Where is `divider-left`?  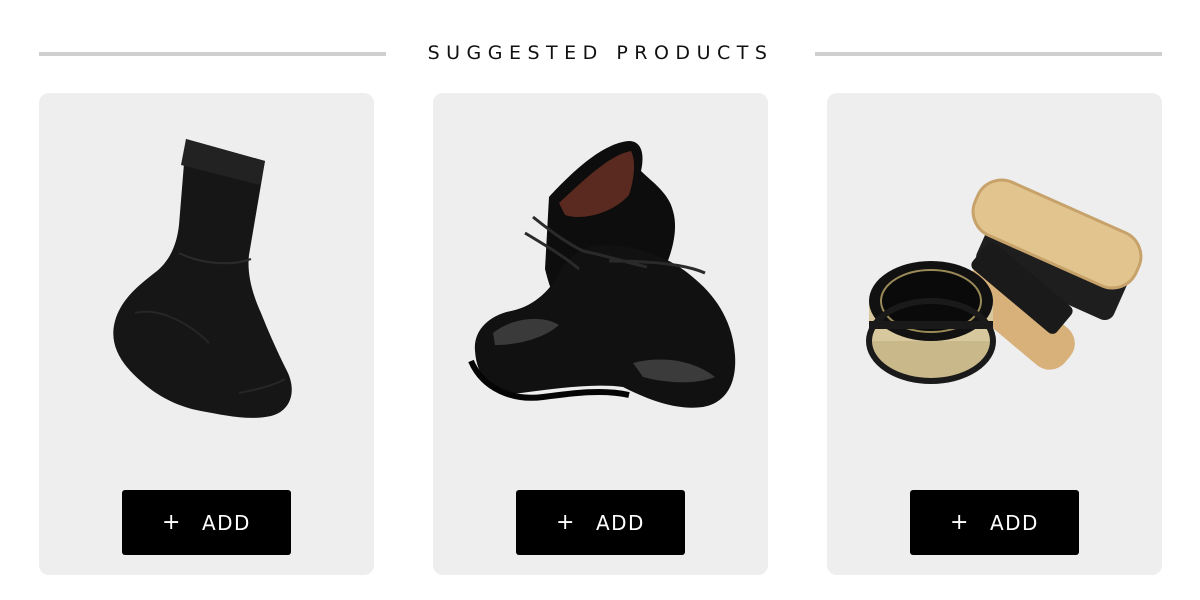
divider-left is located at coordinates (212, 54).